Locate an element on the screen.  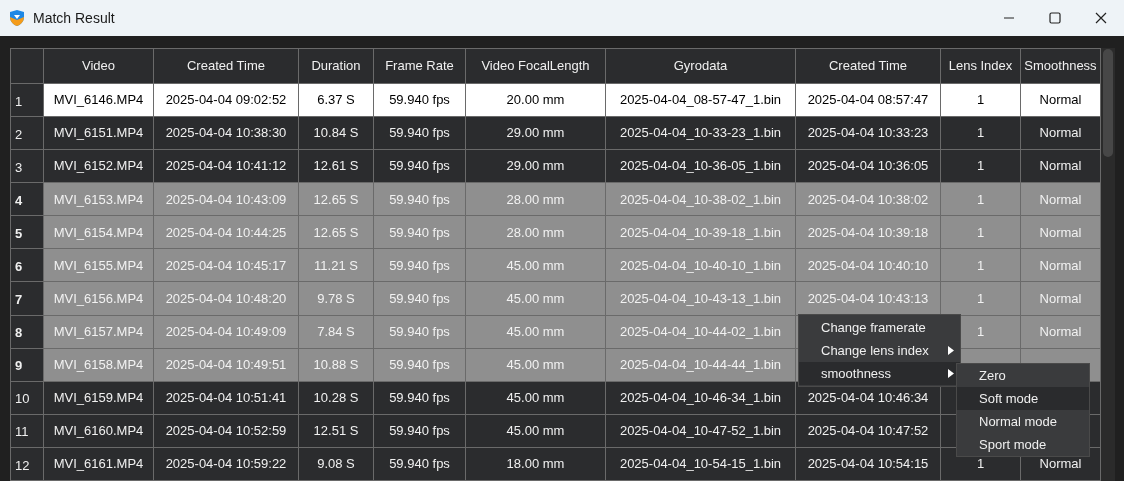
menu-item: Change lens index is located at coordinates (879, 350).